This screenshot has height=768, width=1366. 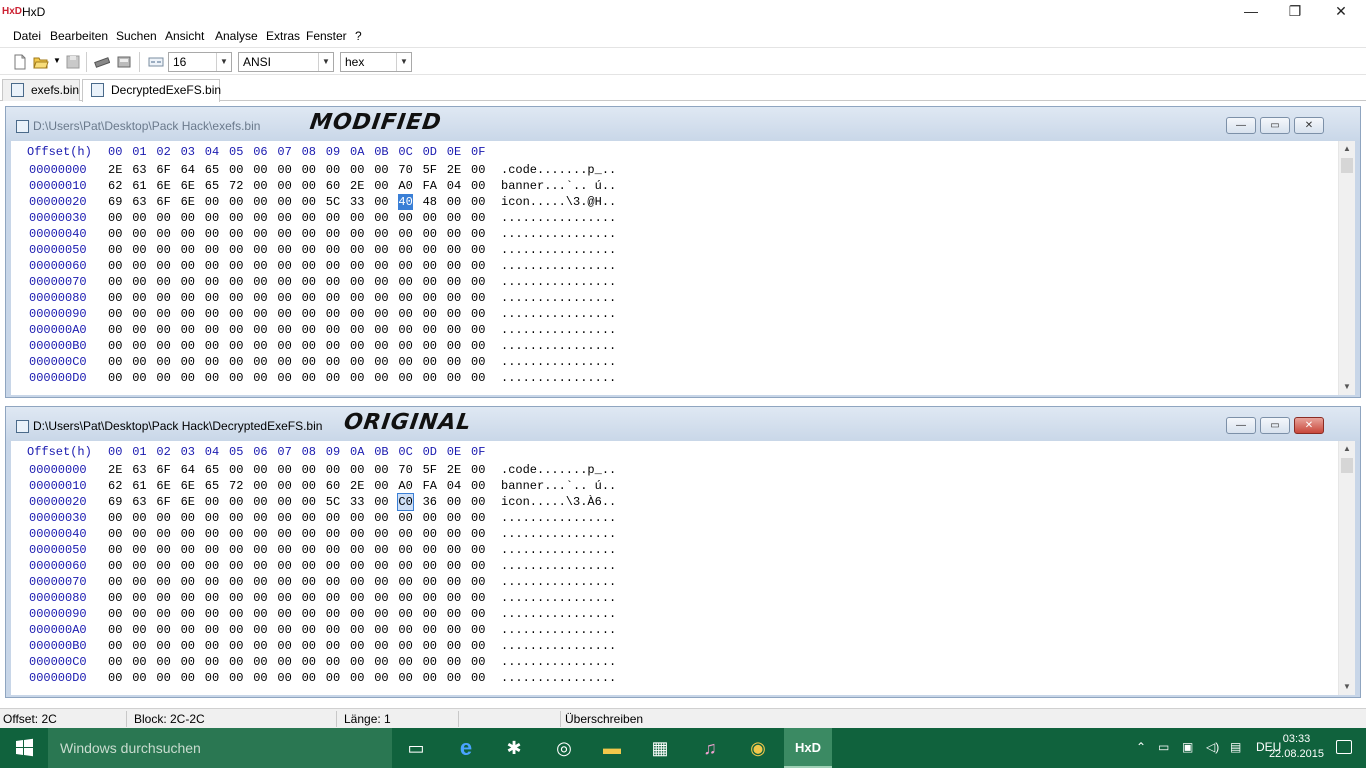 What do you see at coordinates (403, 62) in the screenshot?
I see `chevron-down-icon: ▼` at bounding box center [403, 62].